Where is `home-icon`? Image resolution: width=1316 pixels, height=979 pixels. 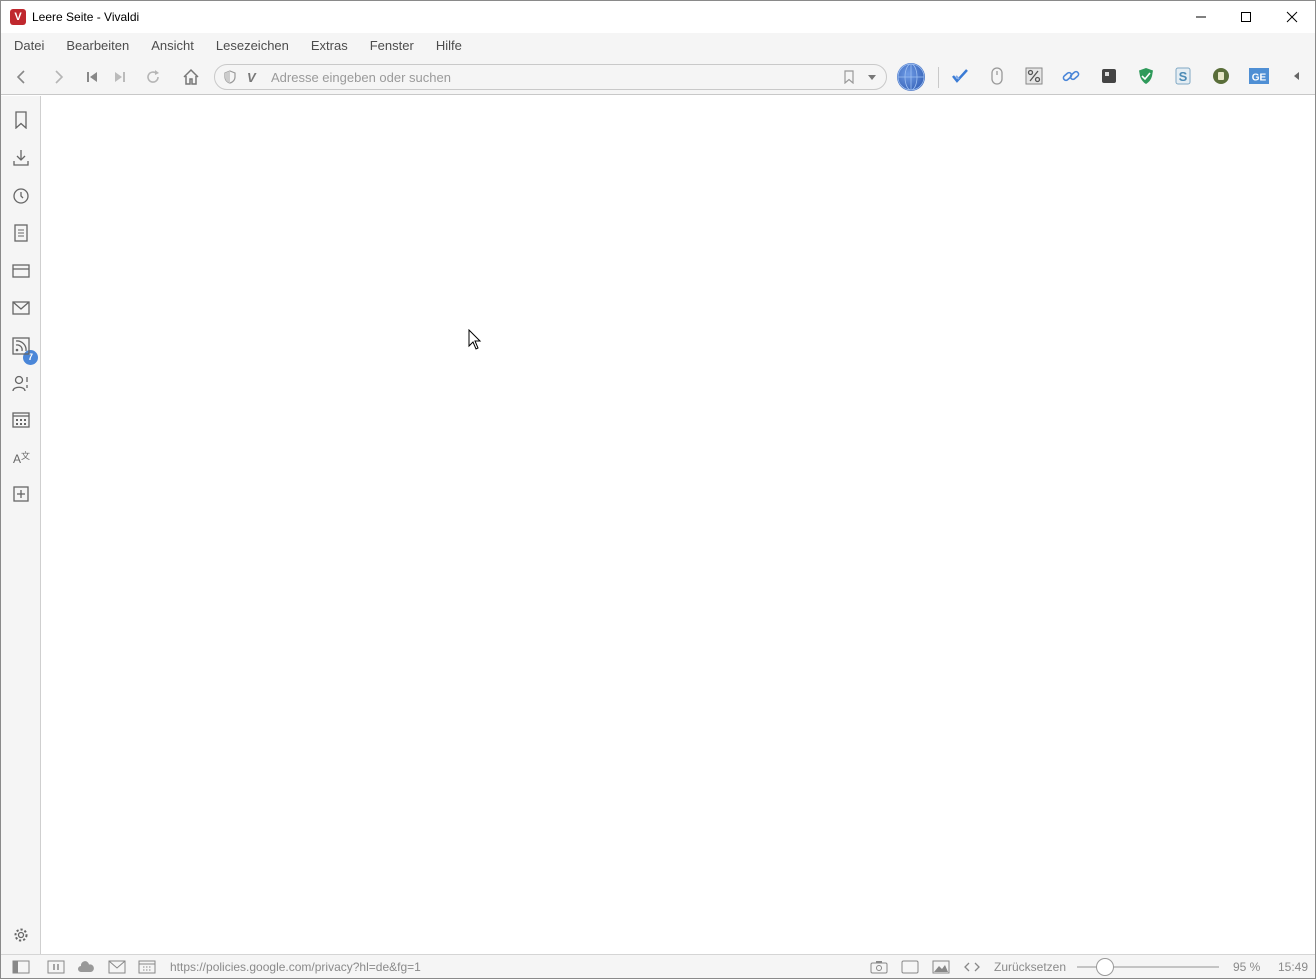 home-icon is located at coordinates (191, 76).